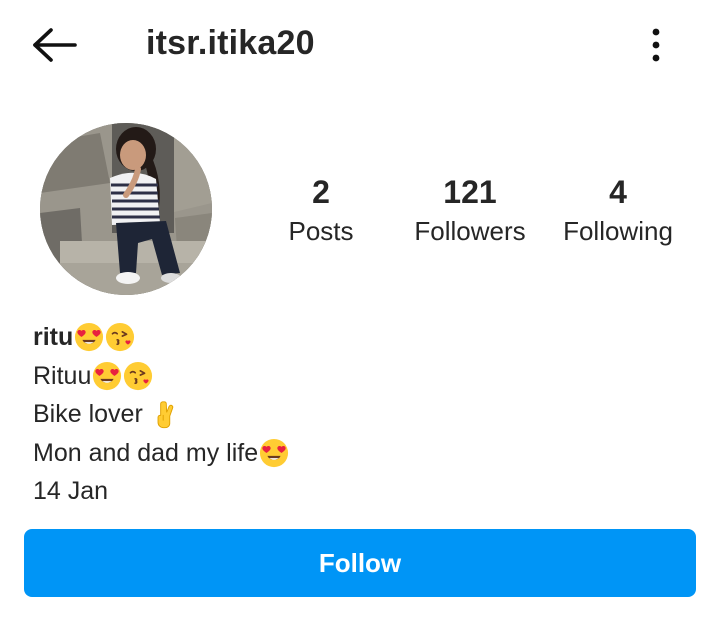 The height and width of the screenshot is (630, 715). I want to click on follow-button: Follow, so click(360, 563).